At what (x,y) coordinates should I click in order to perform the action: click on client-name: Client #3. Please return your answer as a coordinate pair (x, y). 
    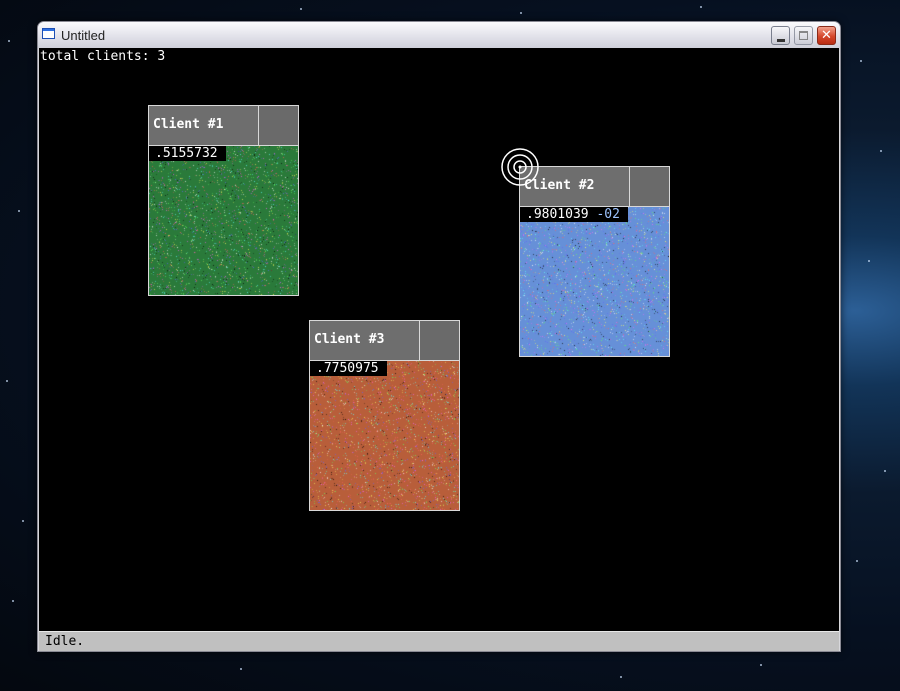
    Looking at the image, I should click on (349, 339).